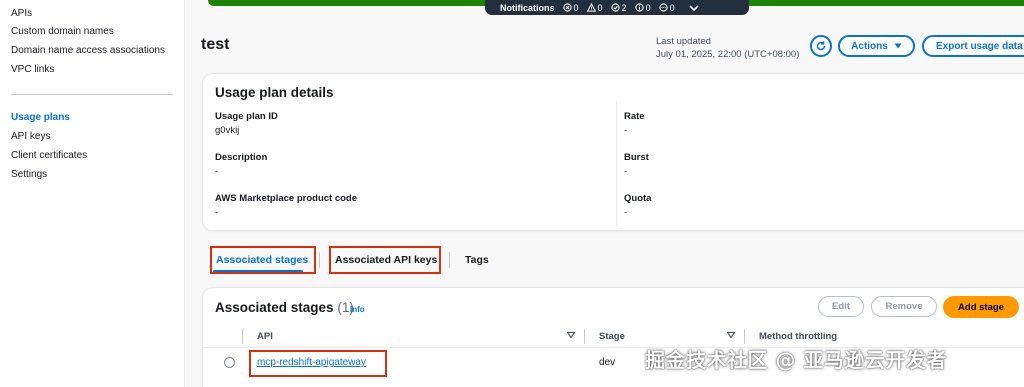 The height and width of the screenshot is (387, 1024). I want to click on tab-associated-stages: Associated stages, so click(262, 260).